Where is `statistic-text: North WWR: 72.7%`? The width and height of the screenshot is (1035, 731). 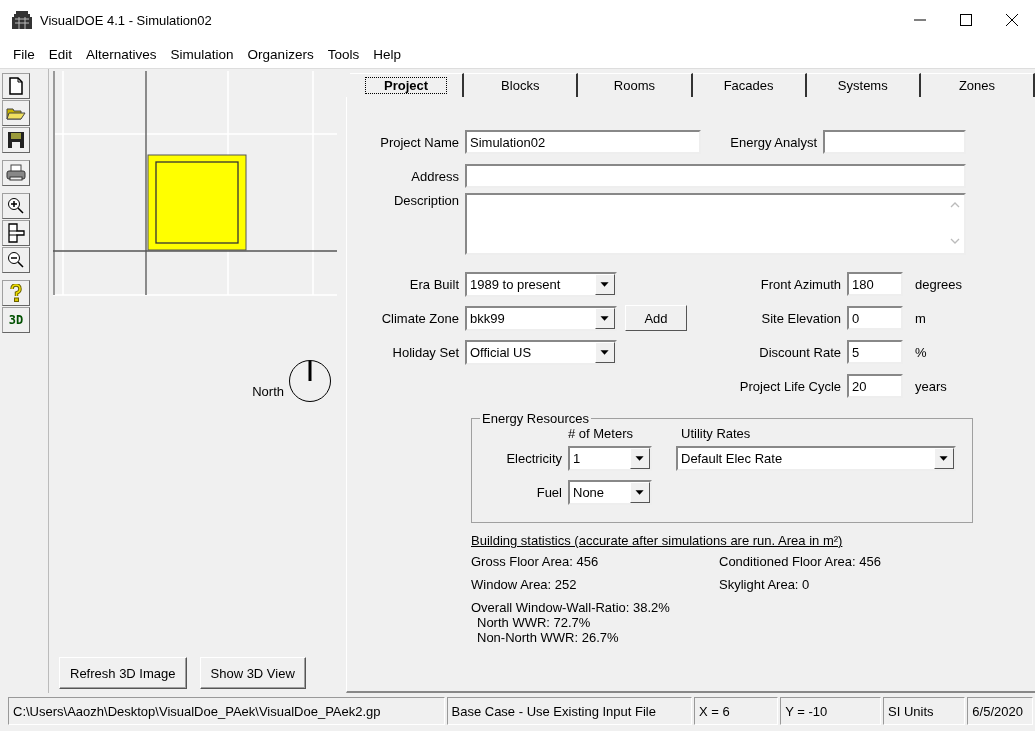 statistic-text: North WWR: 72.7% is located at coordinates (534, 622).